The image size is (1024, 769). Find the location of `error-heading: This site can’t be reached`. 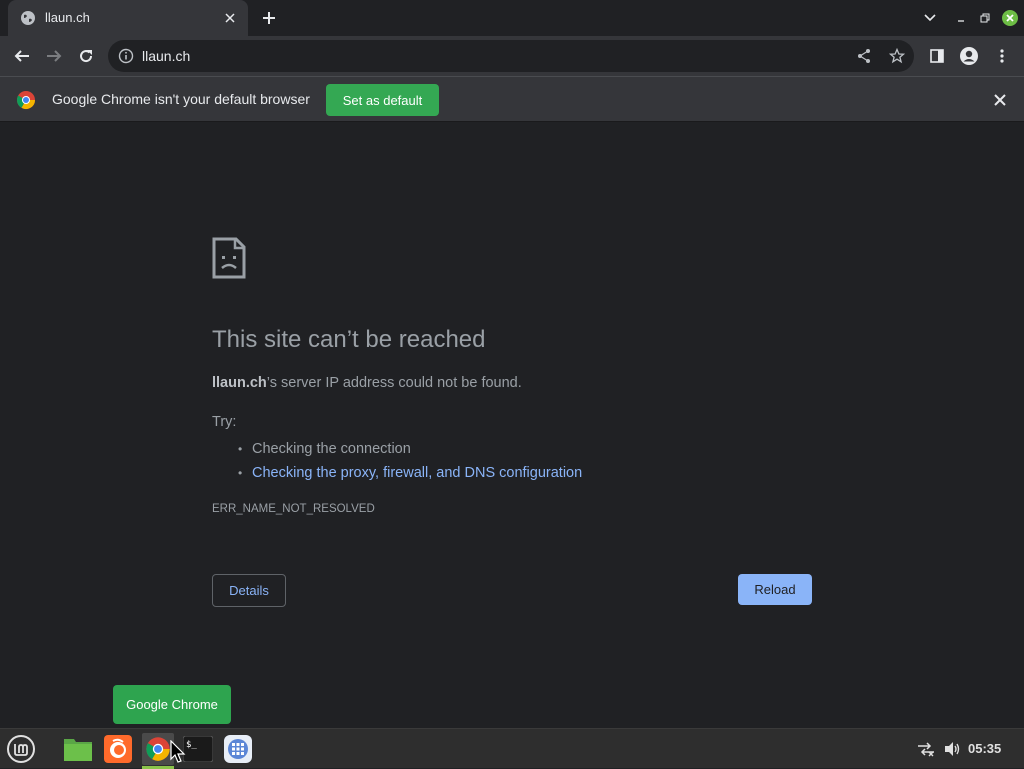

error-heading: This site can’t be reached is located at coordinates (349, 339).